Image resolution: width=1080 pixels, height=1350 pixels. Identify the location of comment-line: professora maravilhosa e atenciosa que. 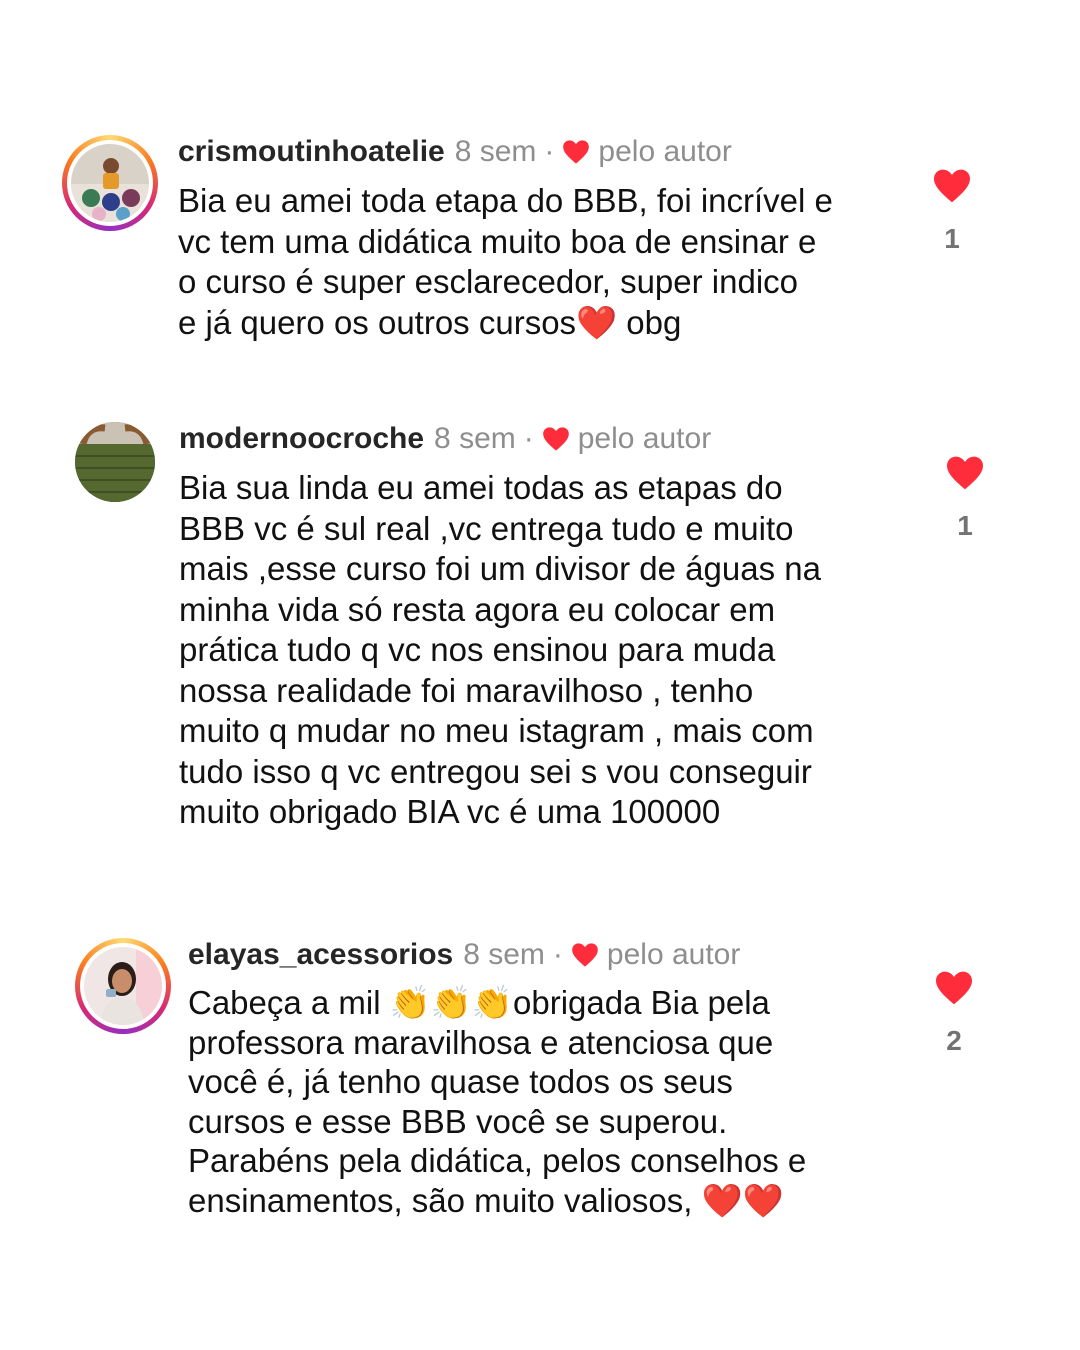
(481, 1042).